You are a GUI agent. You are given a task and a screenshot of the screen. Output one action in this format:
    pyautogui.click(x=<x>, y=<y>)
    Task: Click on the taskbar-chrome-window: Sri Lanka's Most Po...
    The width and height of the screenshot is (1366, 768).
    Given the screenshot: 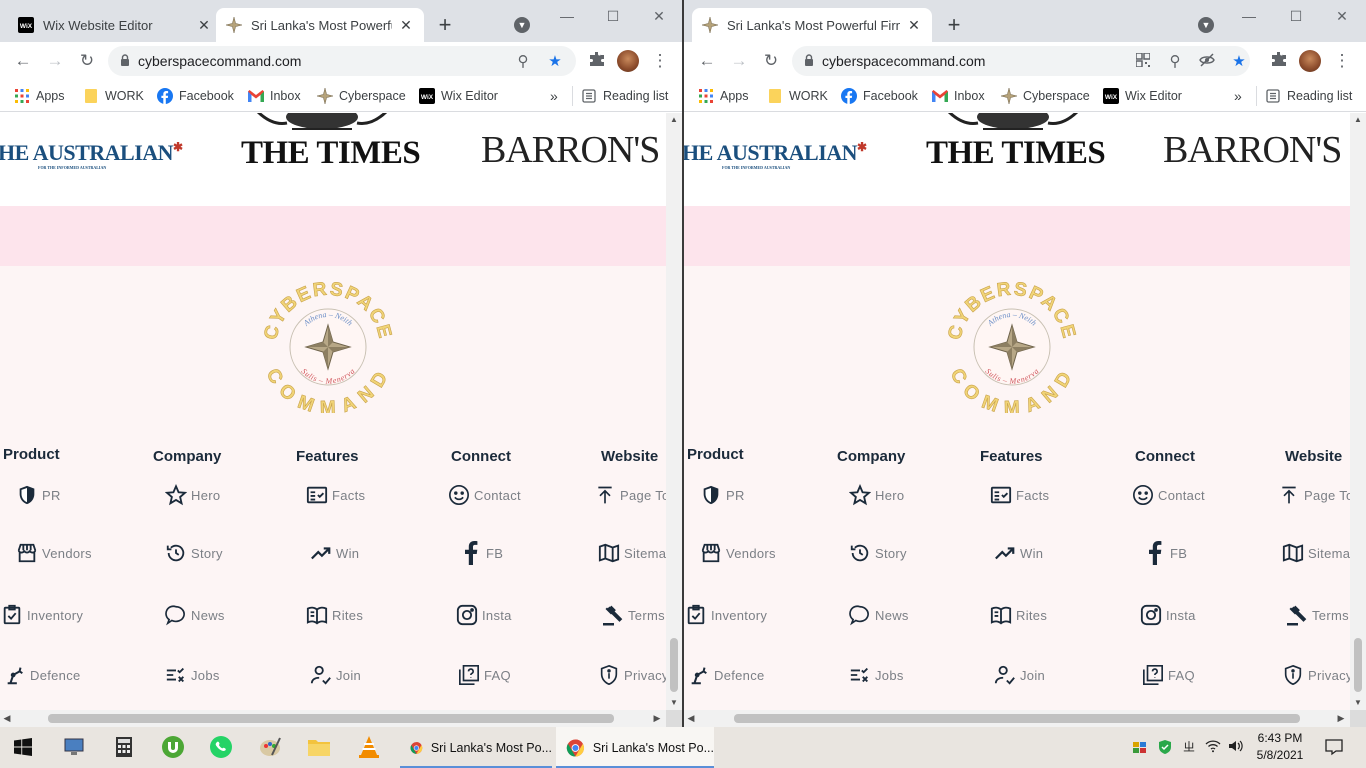 What is the action you would take?
    pyautogui.click(x=476, y=747)
    